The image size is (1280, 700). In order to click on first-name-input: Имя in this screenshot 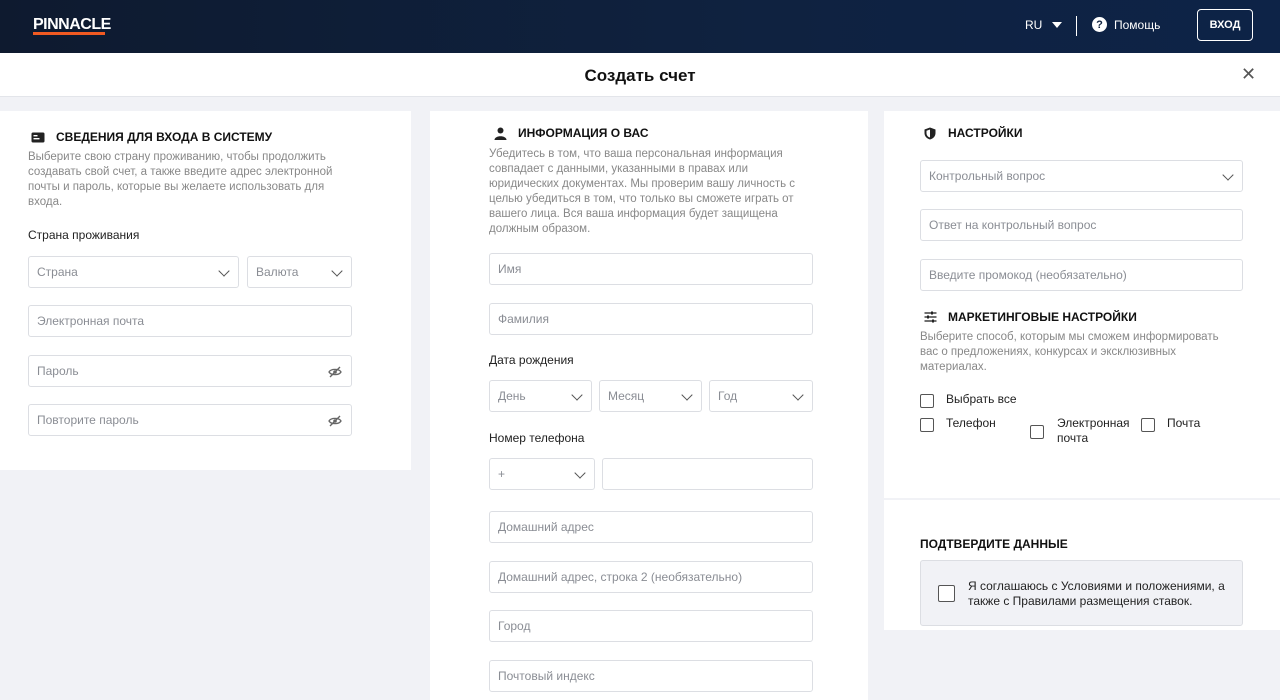, I will do `click(651, 269)`.